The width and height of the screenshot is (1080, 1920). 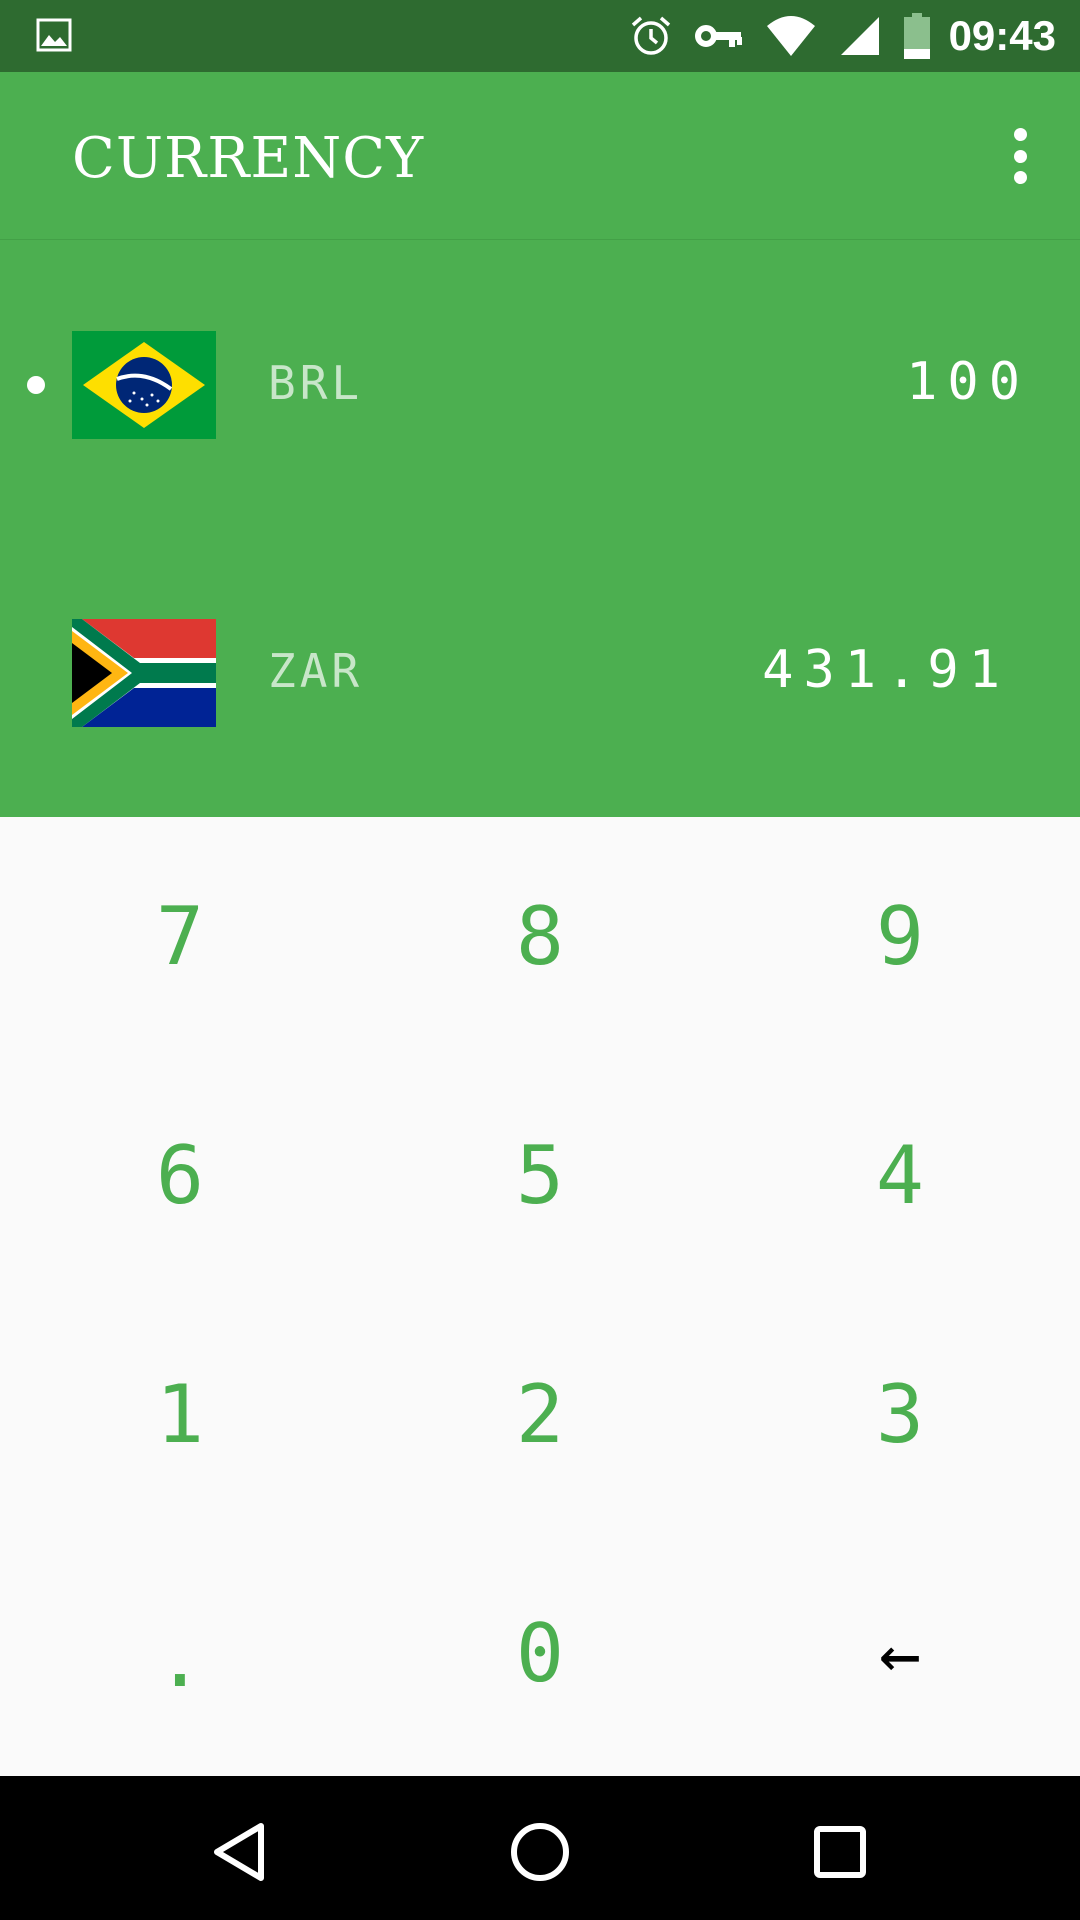 I want to click on image-icon, so click(x=54, y=37).